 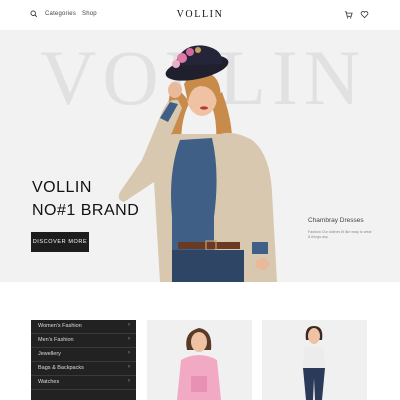 I want to click on category-item-womens-fashion: Women's Fashion ›, so click(x=83, y=327).